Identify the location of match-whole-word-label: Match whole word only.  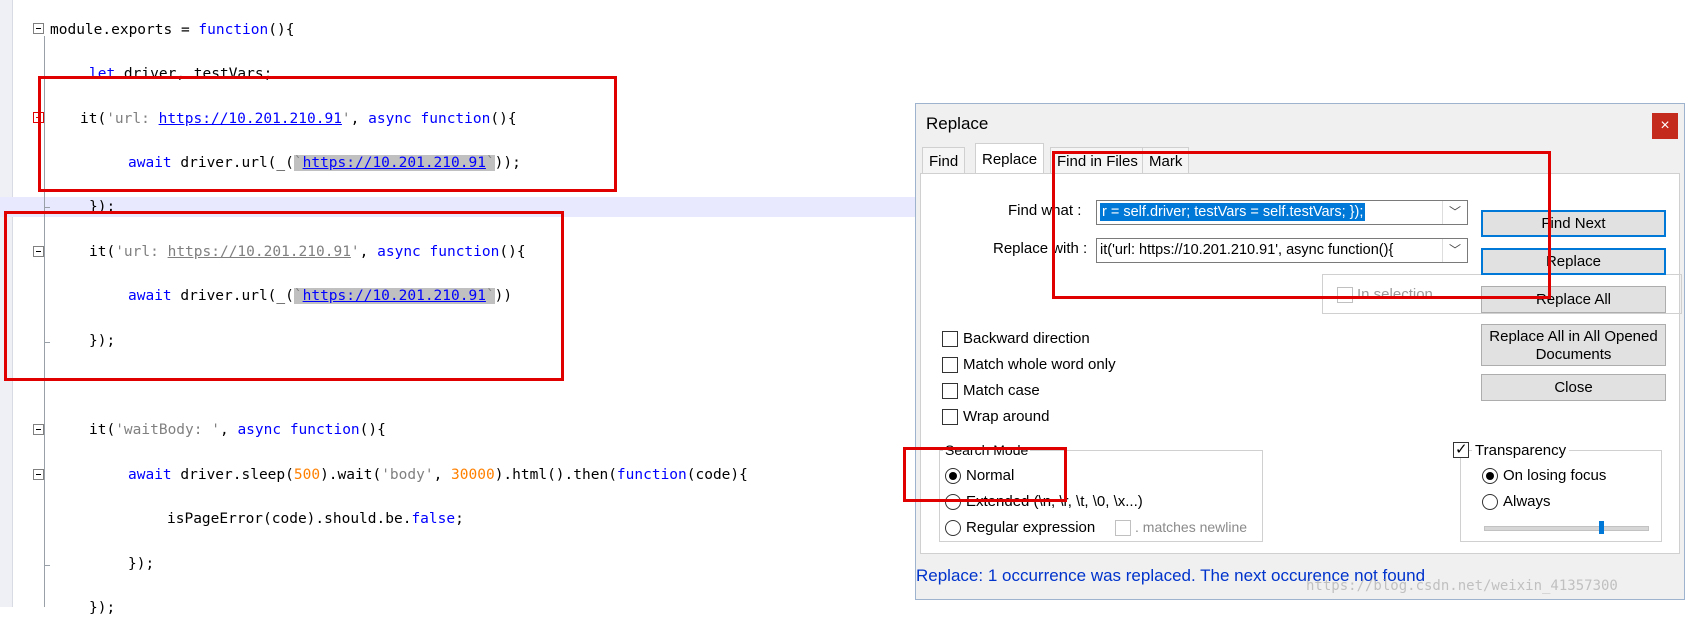
(1039, 364).